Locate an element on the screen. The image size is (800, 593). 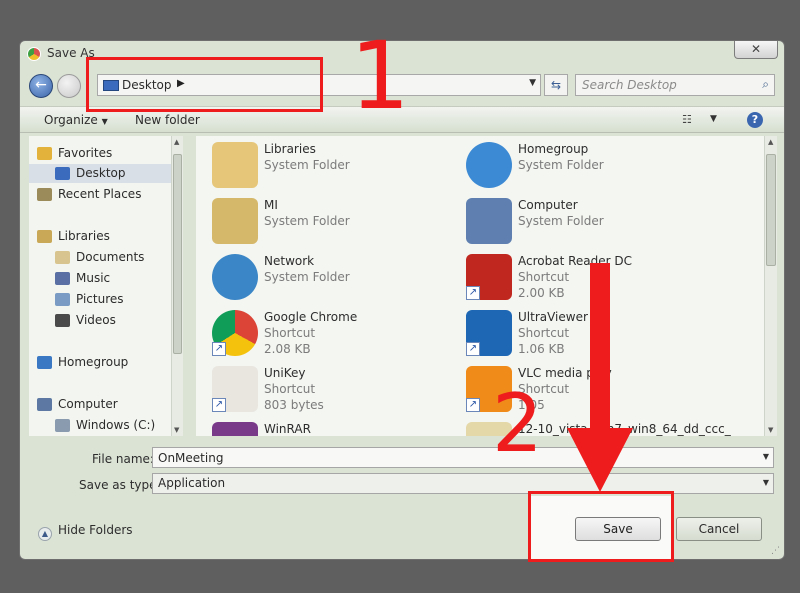
address-dropdown-icon: ▼ is located at coordinates (532, 83).